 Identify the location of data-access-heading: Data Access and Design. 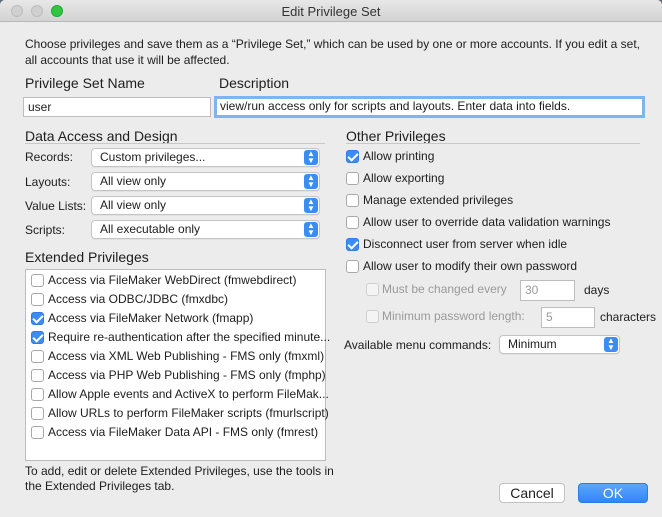
(101, 136).